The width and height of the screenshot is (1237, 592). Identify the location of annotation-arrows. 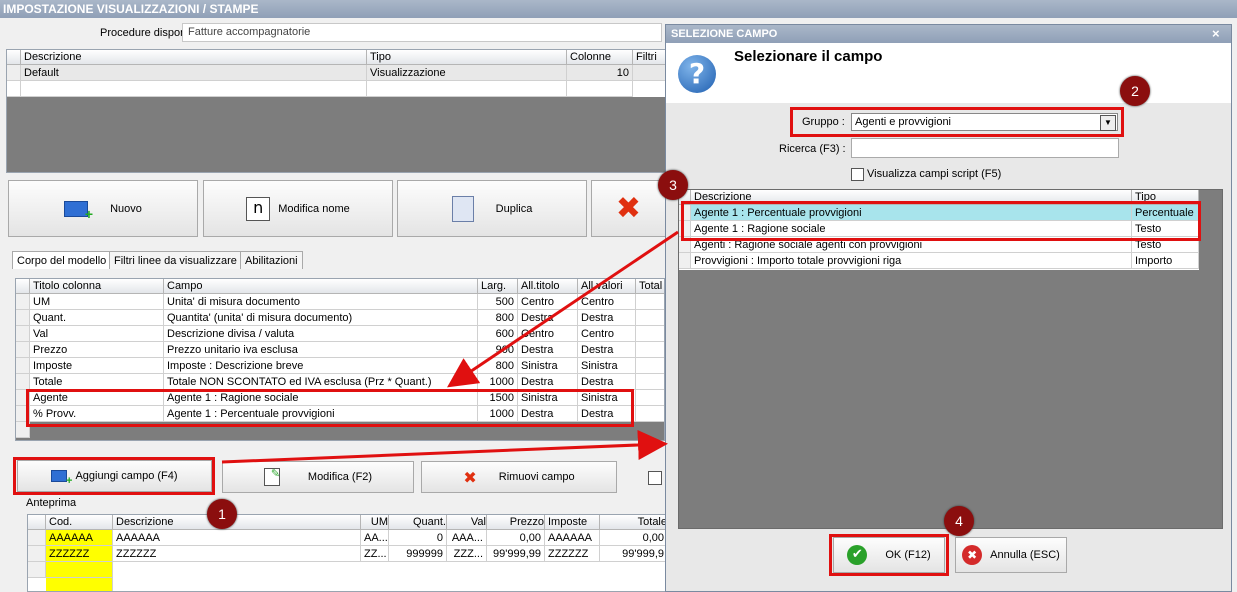
(450, 347).